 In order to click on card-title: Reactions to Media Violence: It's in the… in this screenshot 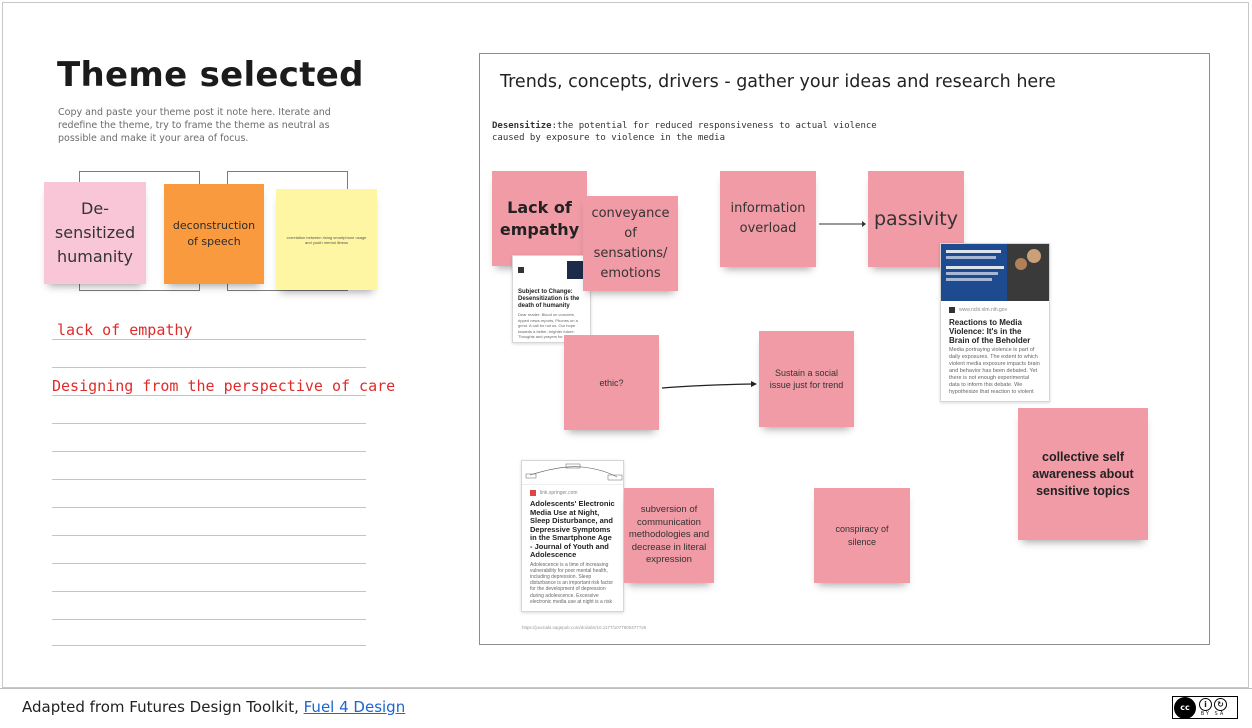, I will do `click(990, 331)`.